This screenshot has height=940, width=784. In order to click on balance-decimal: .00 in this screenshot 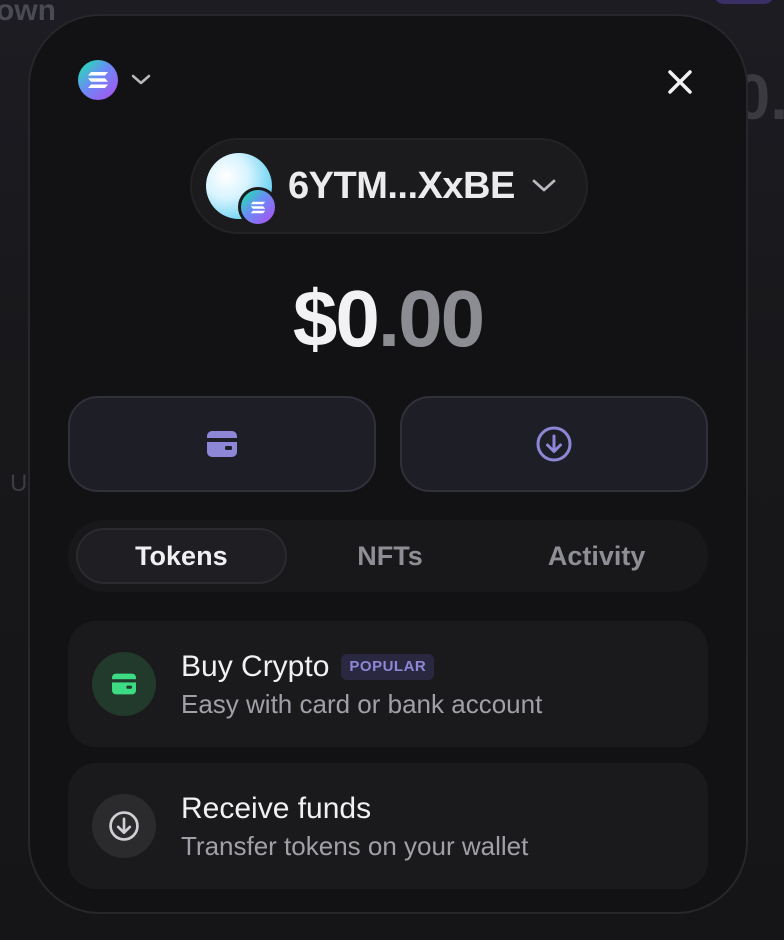, I will do `click(431, 318)`.